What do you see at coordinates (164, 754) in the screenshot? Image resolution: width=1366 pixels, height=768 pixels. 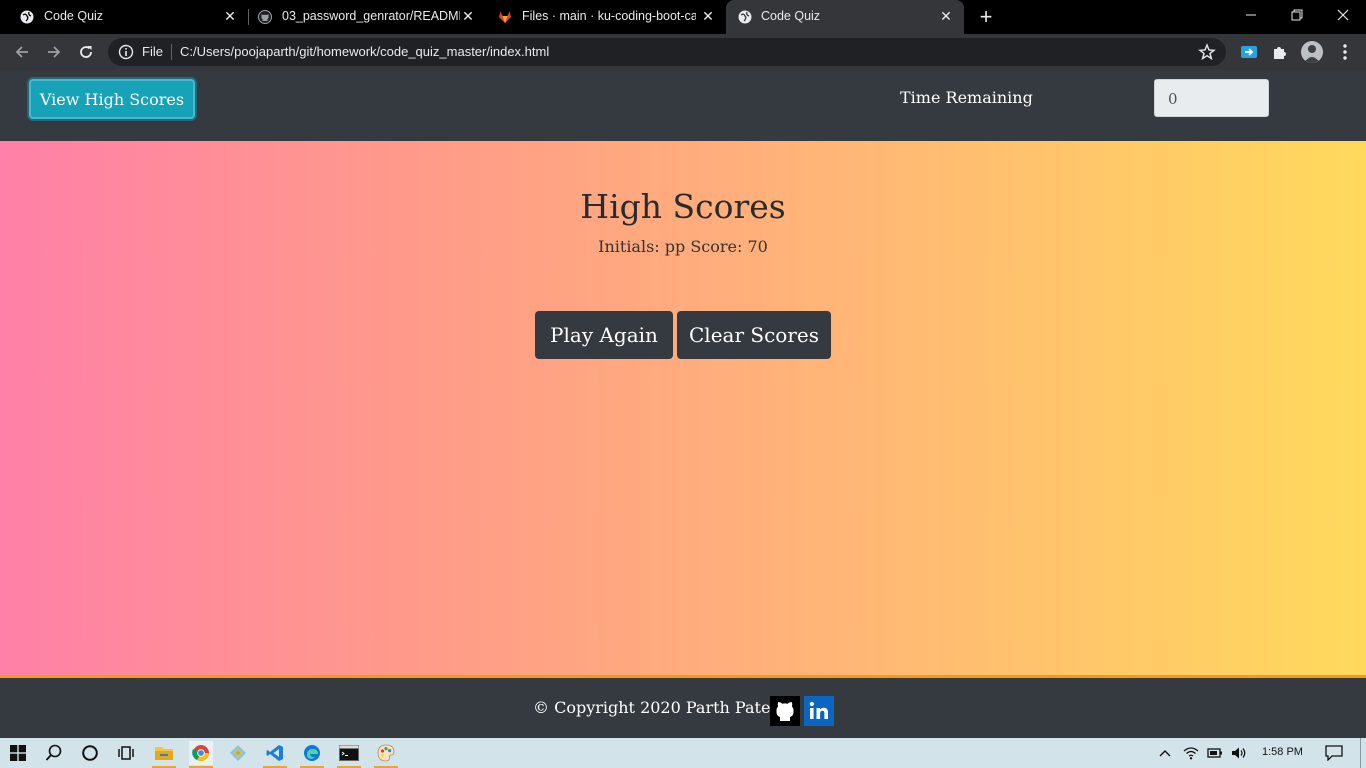 I see `file-explorer-icon` at bounding box center [164, 754].